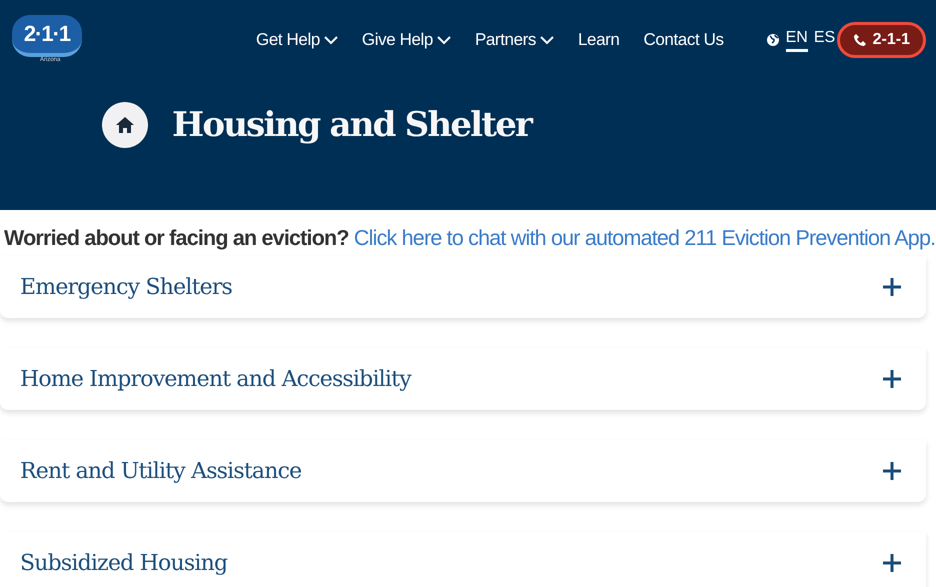 The width and height of the screenshot is (936, 587). I want to click on eviction-notice: Worried about or facing an eviction? Click here to chat with our automated 211 Eviction Prevention App., so click(470, 238).